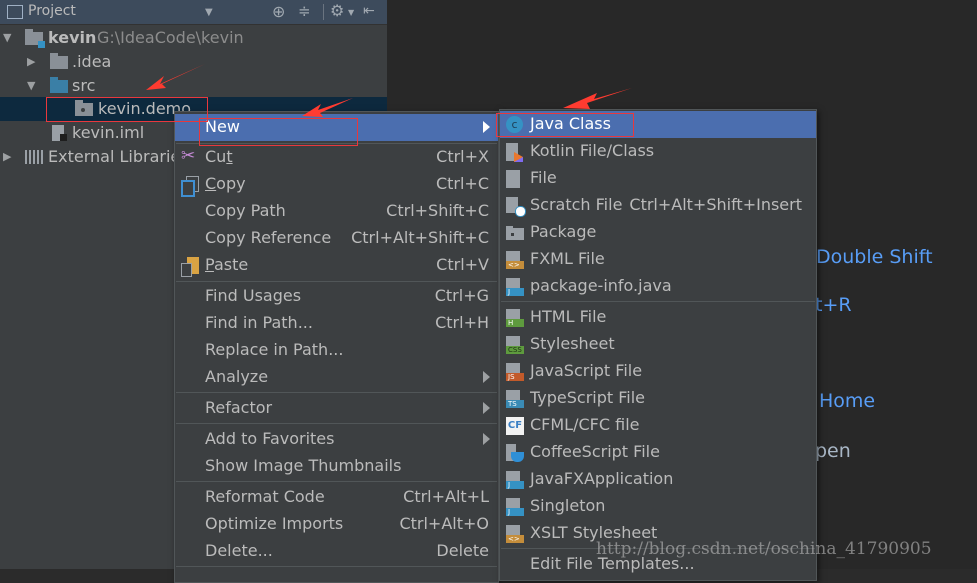 Image resolution: width=977 pixels, height=583 pixels. I want to click on submenu-item-label: JavaScript File, so click(586, 370).